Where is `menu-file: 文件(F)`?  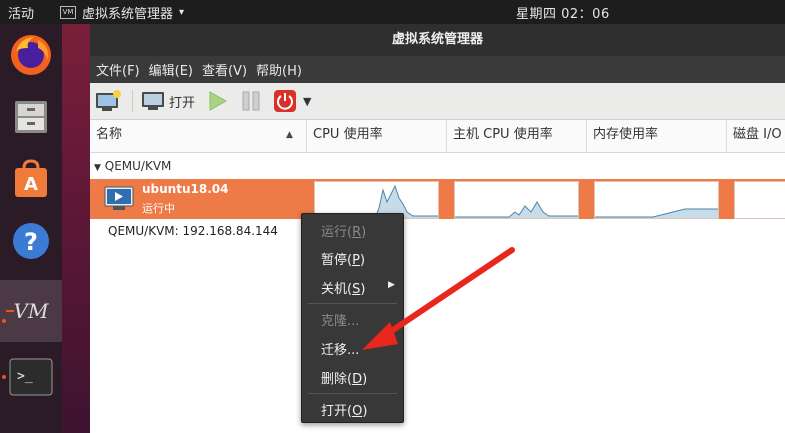
menu-file: 文件(F) is located at coordinates (118, 69).